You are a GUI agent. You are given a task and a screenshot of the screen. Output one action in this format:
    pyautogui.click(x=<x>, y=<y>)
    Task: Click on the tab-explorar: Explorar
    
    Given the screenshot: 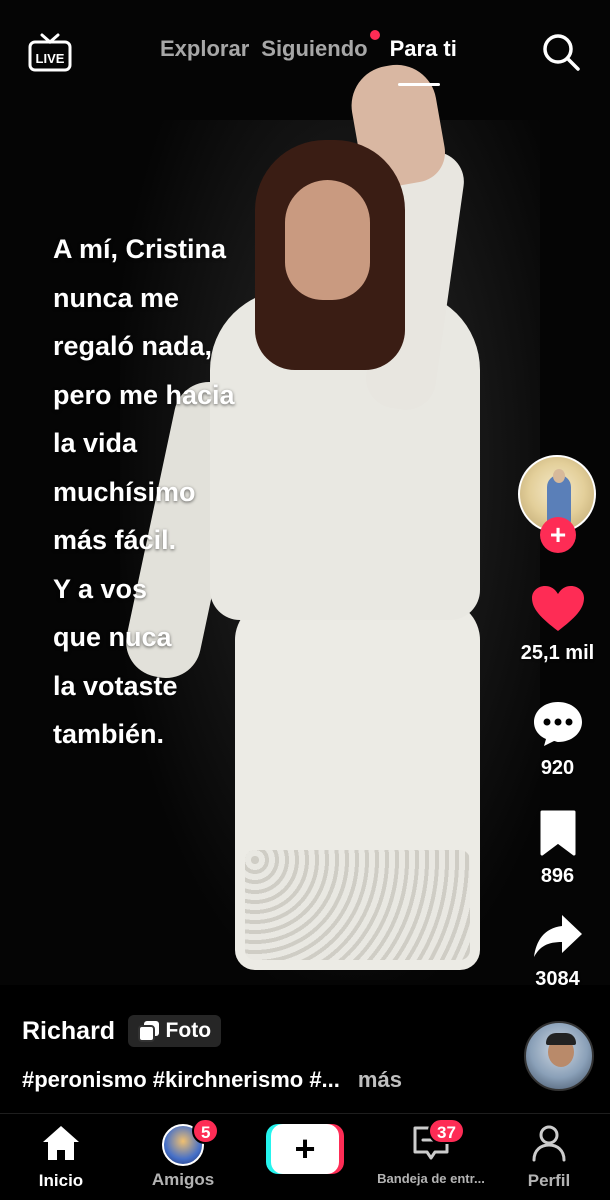 What is the action you would take?
    pyautogui.click(x=204, y=51)
    